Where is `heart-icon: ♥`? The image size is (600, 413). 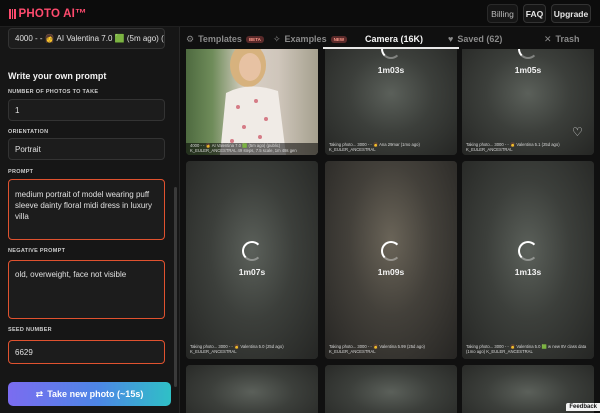
heart-icon: ♥ is located at coordinates (451, 39).